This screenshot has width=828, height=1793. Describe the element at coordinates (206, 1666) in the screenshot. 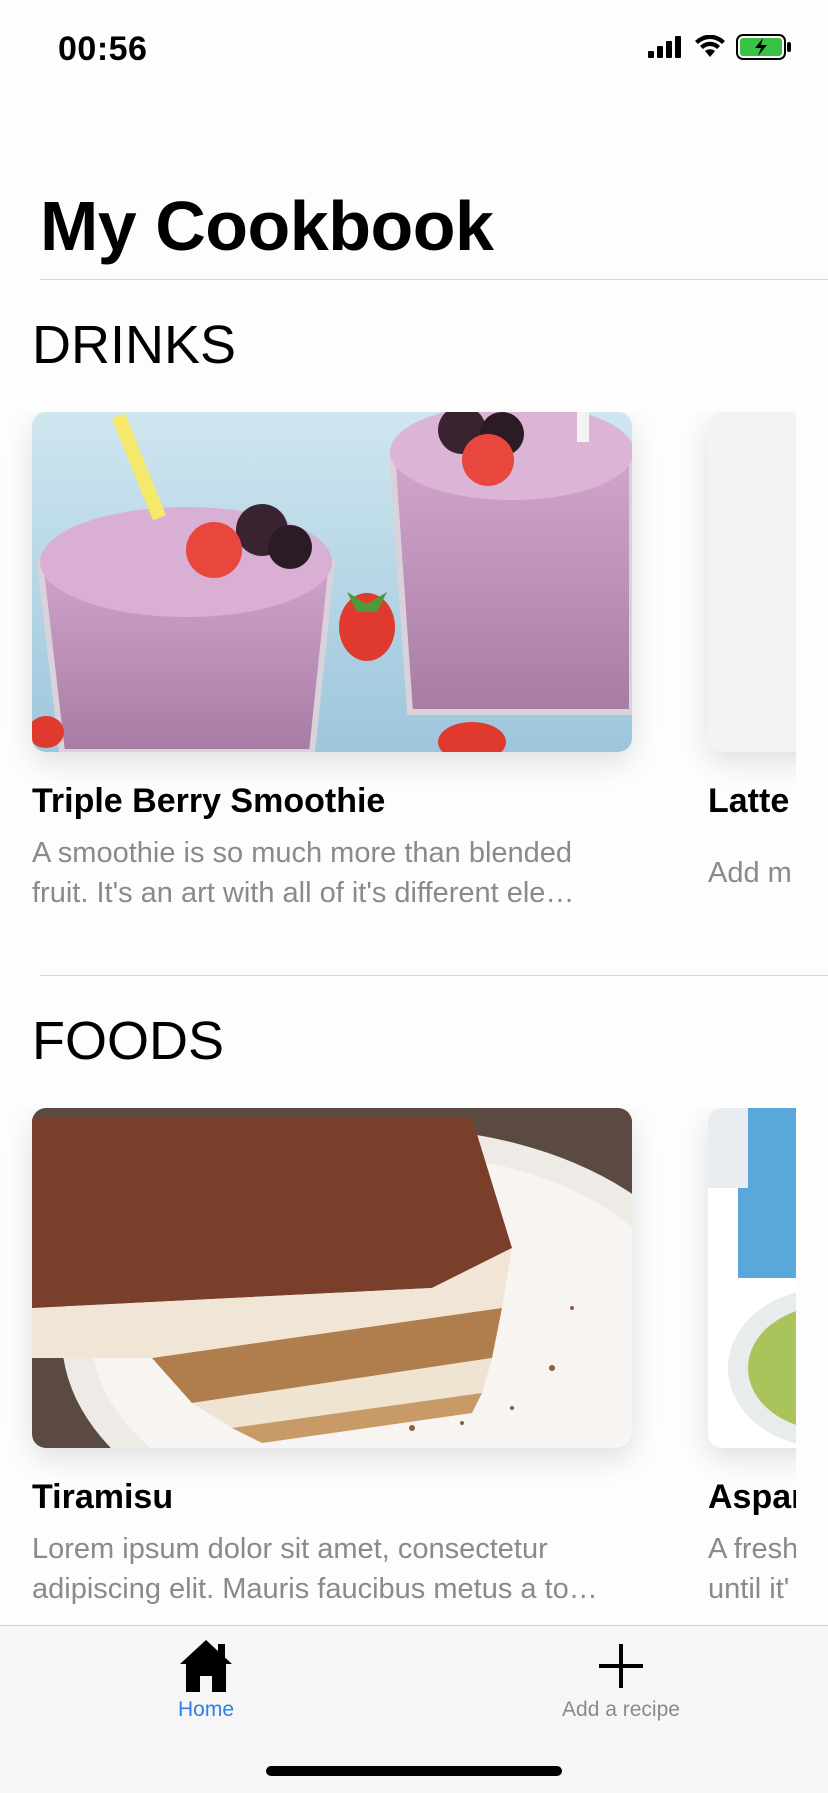

I see `home-icon` at that location.